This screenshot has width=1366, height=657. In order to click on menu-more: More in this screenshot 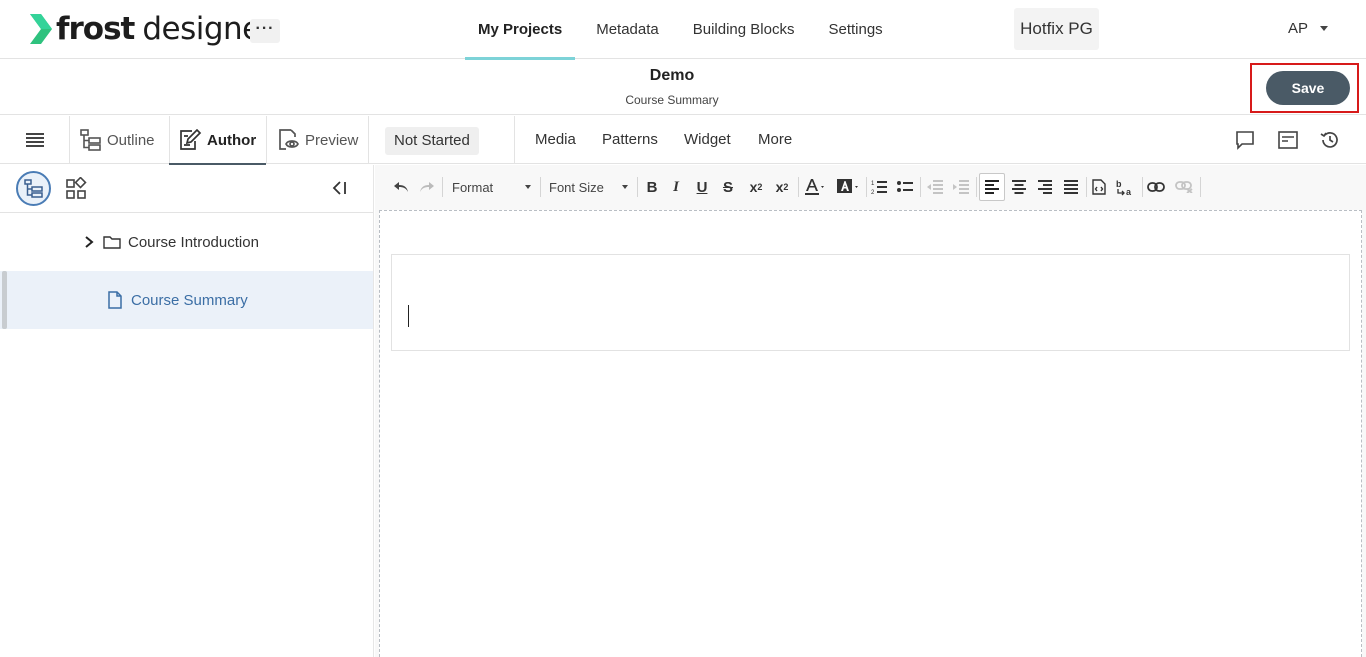, I will do `click(775, 140)`.